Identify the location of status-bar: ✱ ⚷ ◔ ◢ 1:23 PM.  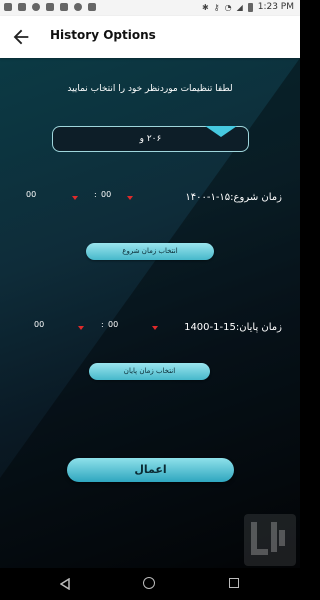
(150, 8).